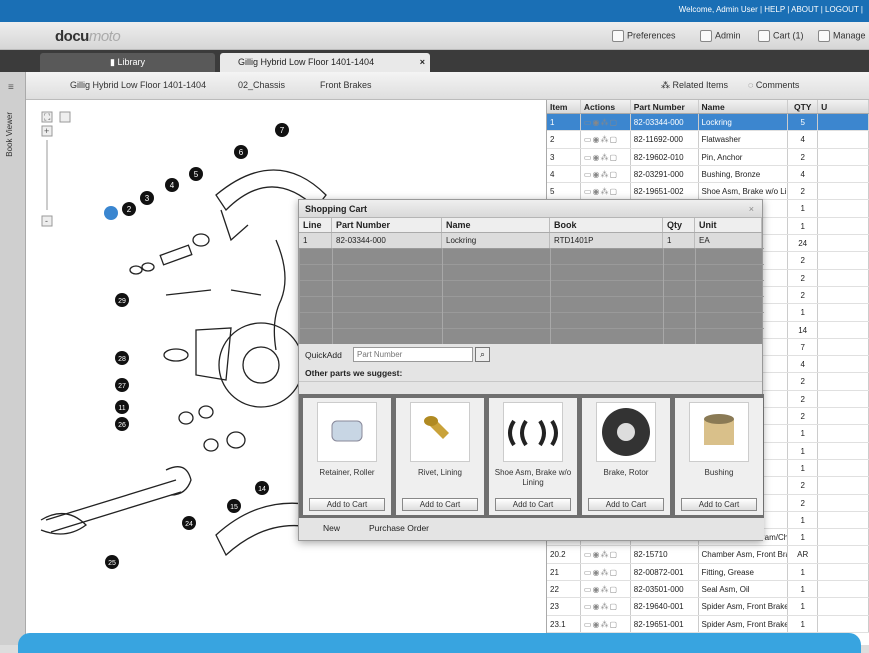  I want to click on table-cell: 22, so click(564, 589).